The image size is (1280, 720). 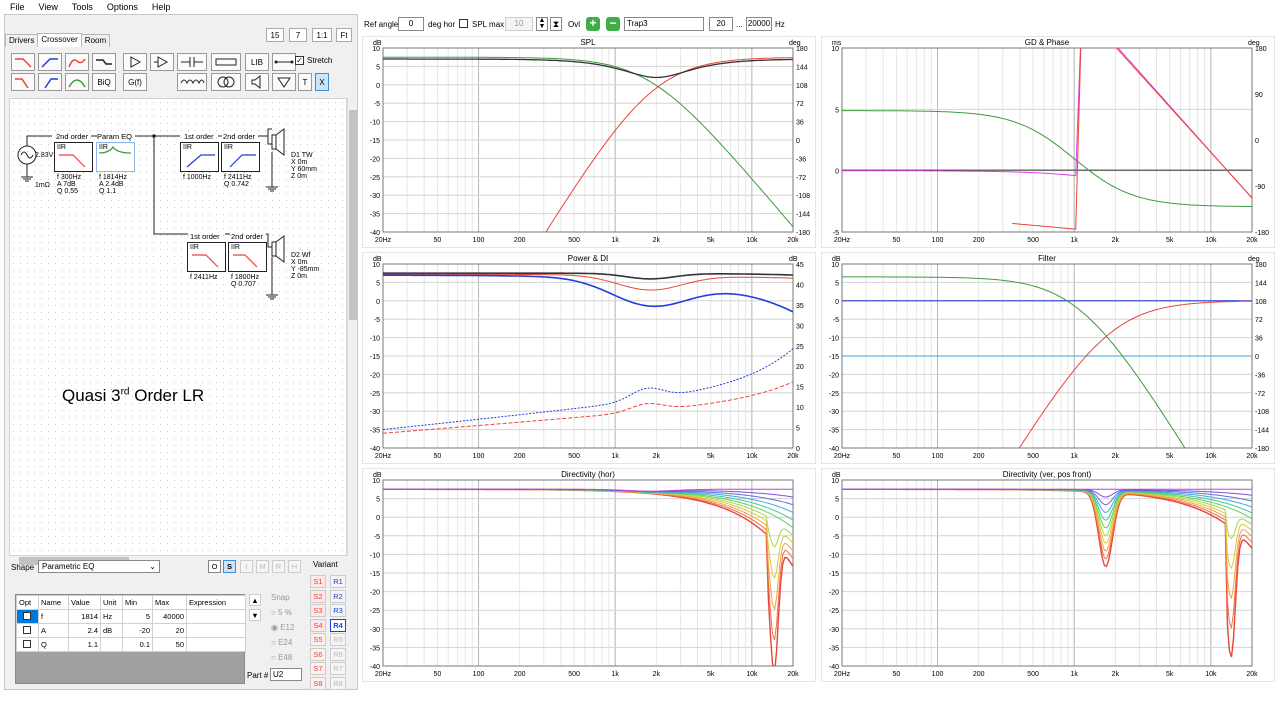 What do you see at coordinates (282, 642) in the screenshot?
I see `snap-option-e24: ○ E24` at bounding box center [282, 642].